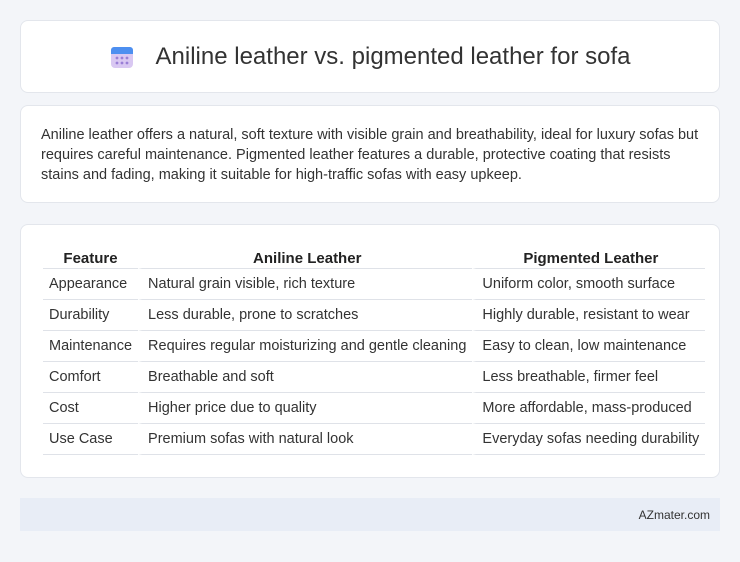  What do you see at coordinates (91, 257) in the screenshot?
I see `header-feature: Feature` at bounding box center [91, 257].